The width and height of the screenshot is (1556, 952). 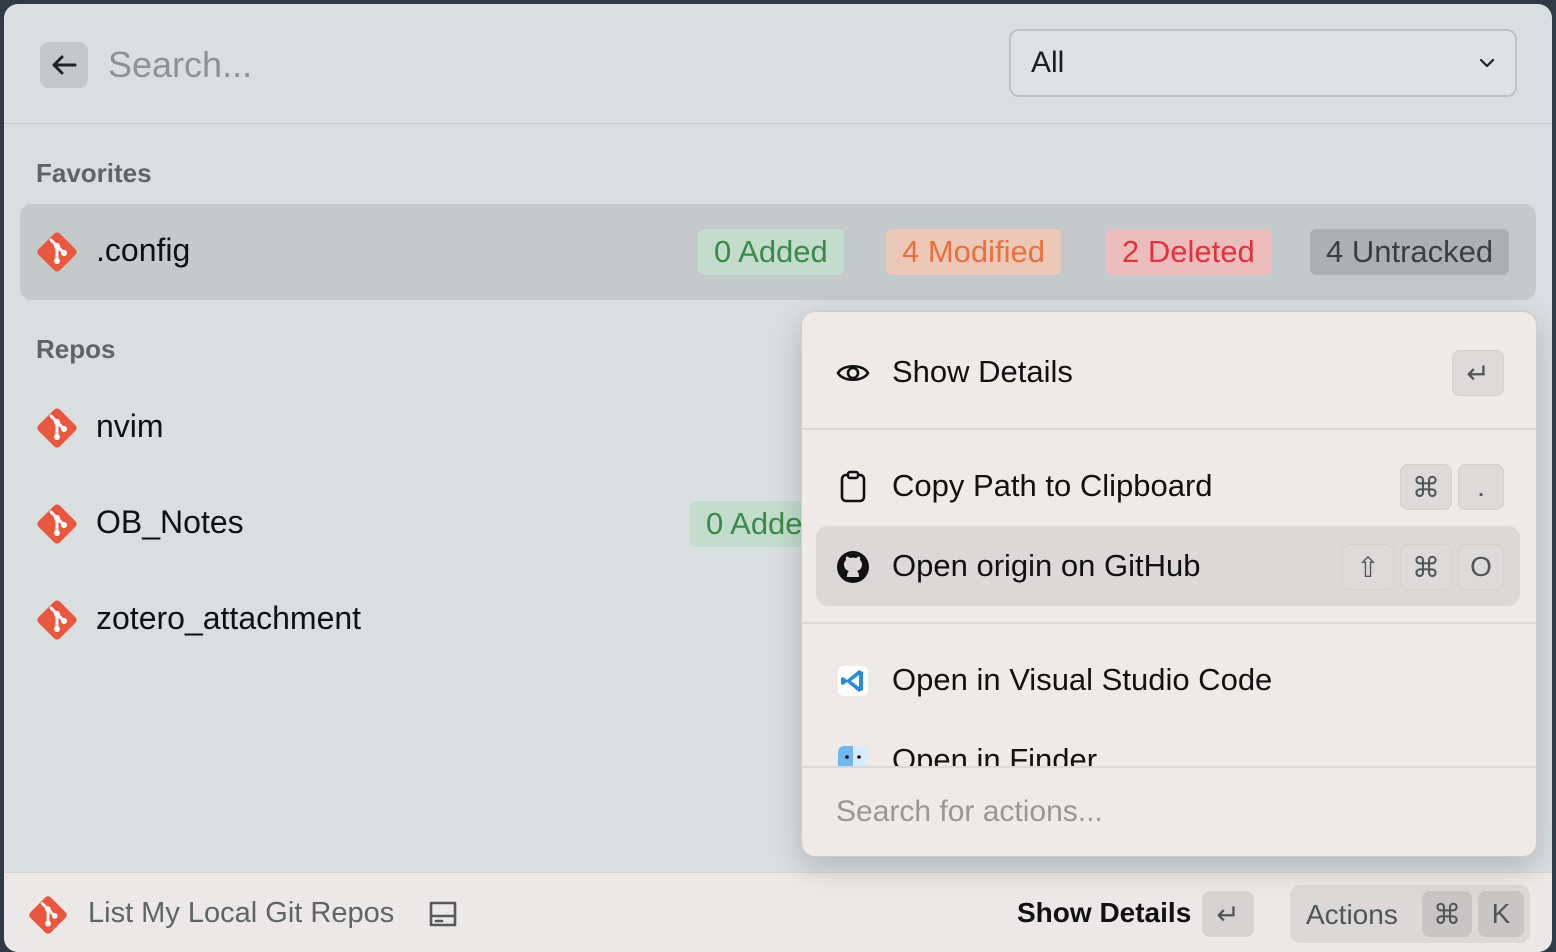 I want to click on section-title-repos: Repos, so click(x=76, y=349).